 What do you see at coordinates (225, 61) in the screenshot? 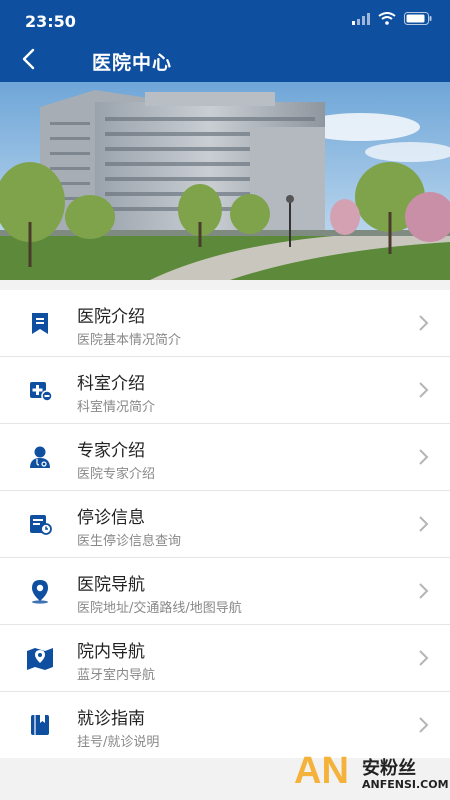
I see `nav-bar: 医院中心` at bounding box center [225, 61].